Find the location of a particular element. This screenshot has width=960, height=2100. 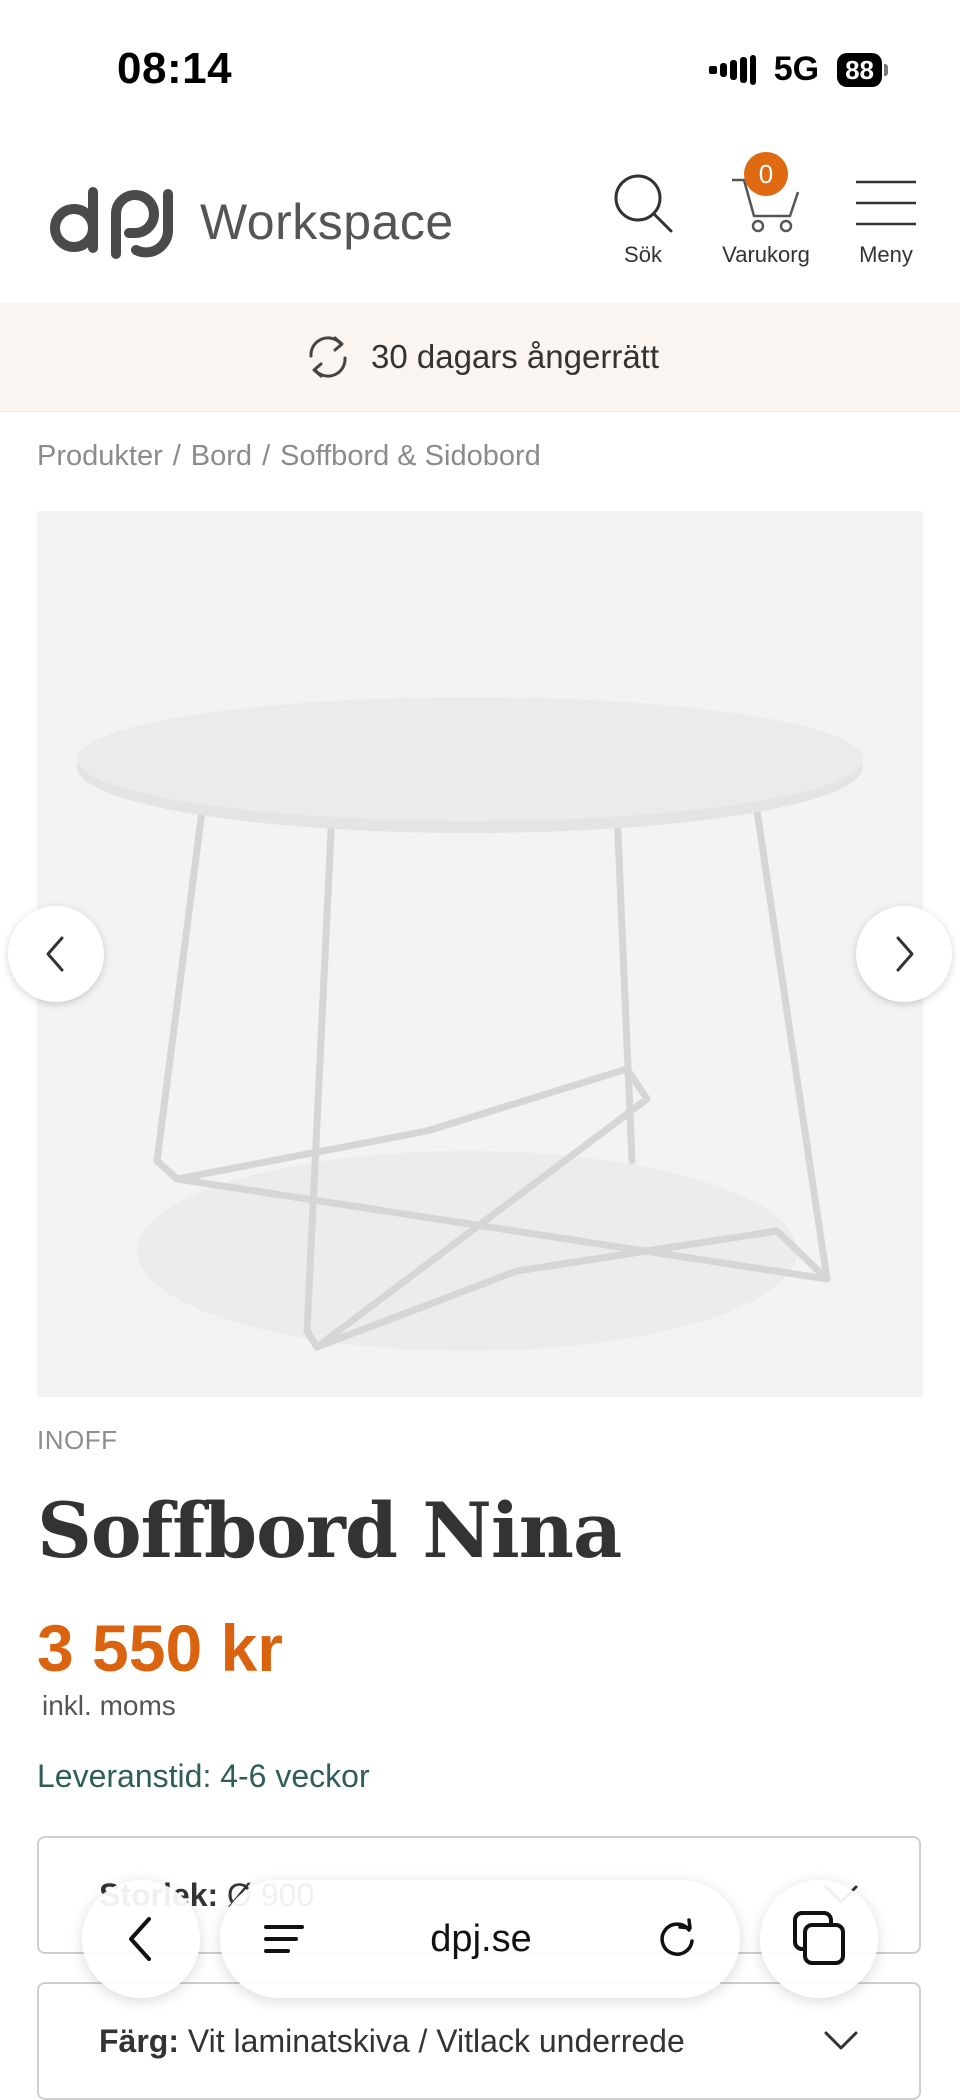

browser-back-button is located at coordinates (141, 1939).